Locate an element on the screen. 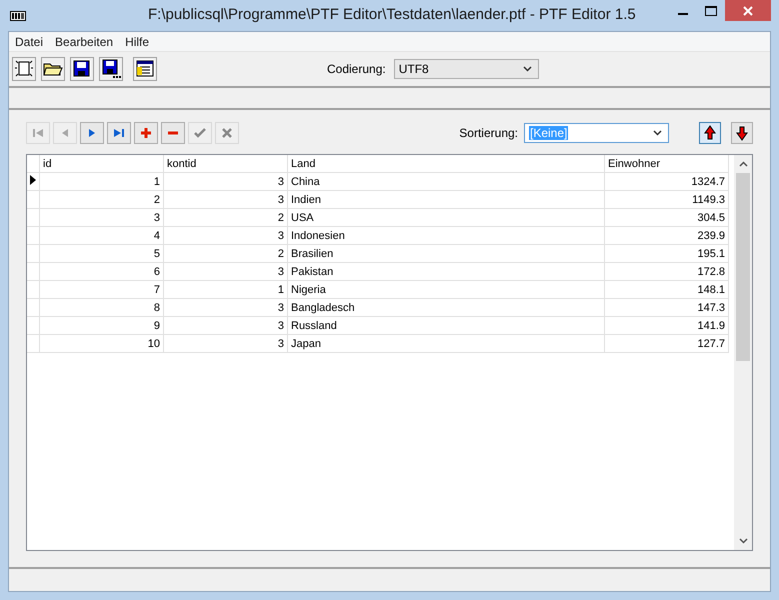  menu-item: Hilfe is located at coordinates (137, 41).